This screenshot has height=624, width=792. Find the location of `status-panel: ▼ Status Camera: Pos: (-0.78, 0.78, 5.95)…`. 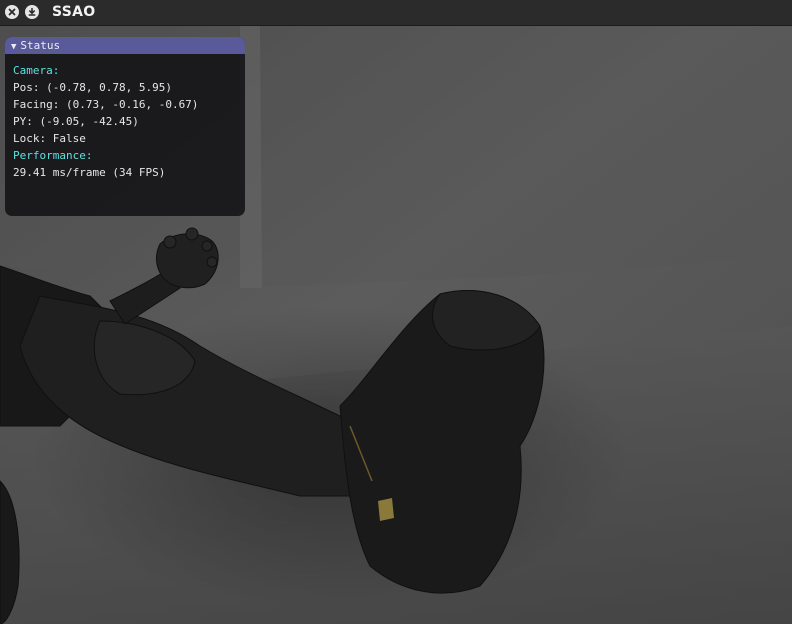

status-panel: ▼ Status Camera: Pos: (-0.78, 0.78, 5.95)… is located at coordinates (125, 126).